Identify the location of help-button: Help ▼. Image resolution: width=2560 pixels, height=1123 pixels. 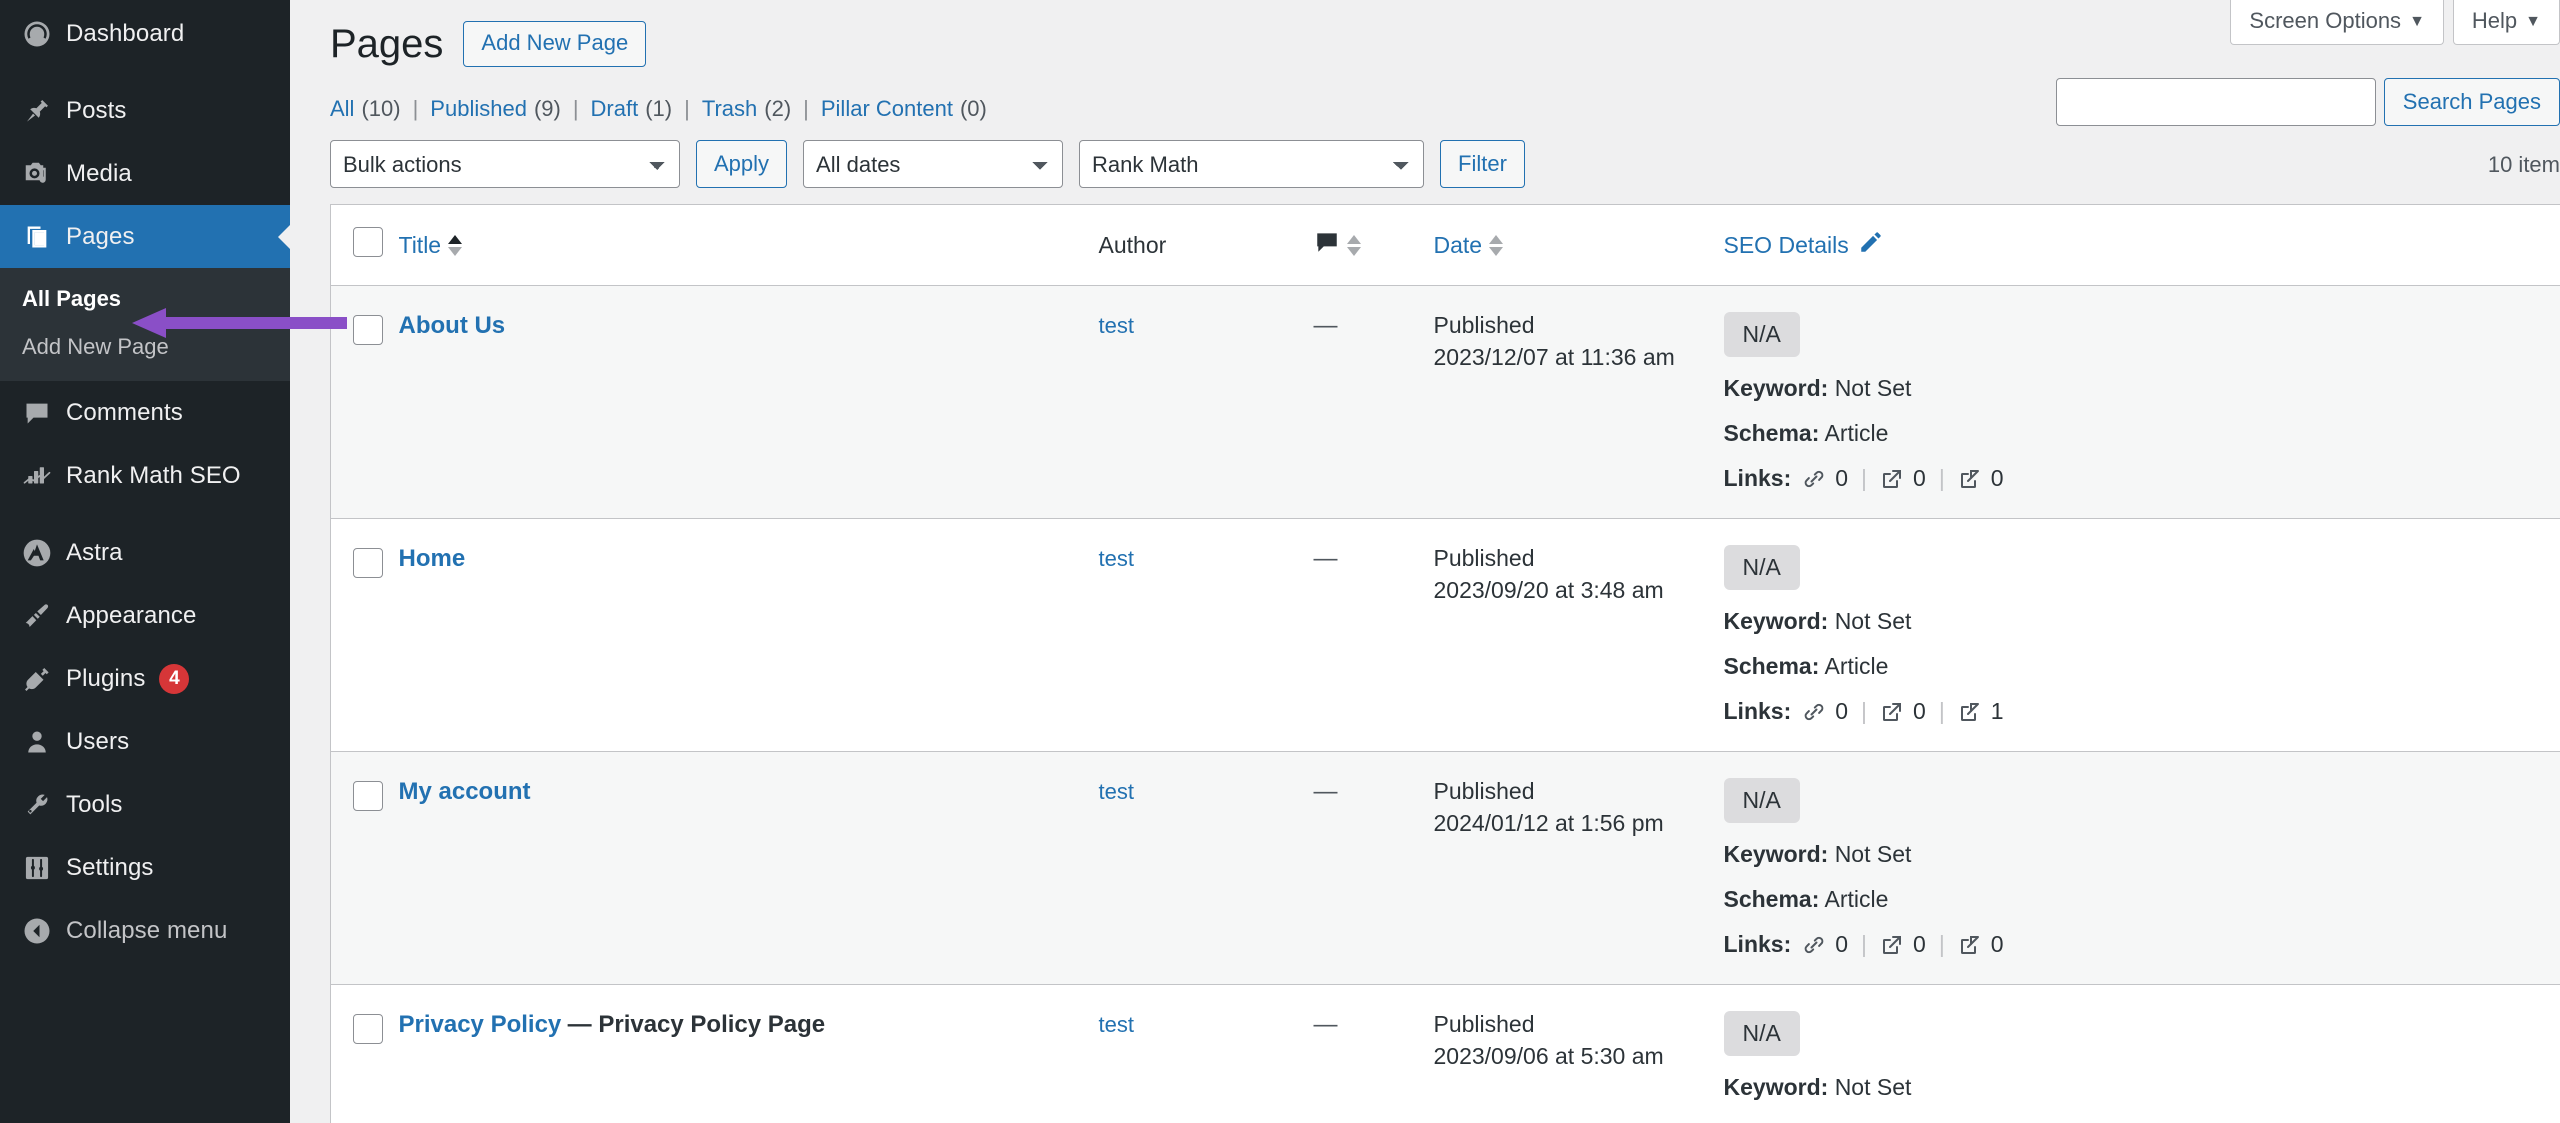
(2506, 22).